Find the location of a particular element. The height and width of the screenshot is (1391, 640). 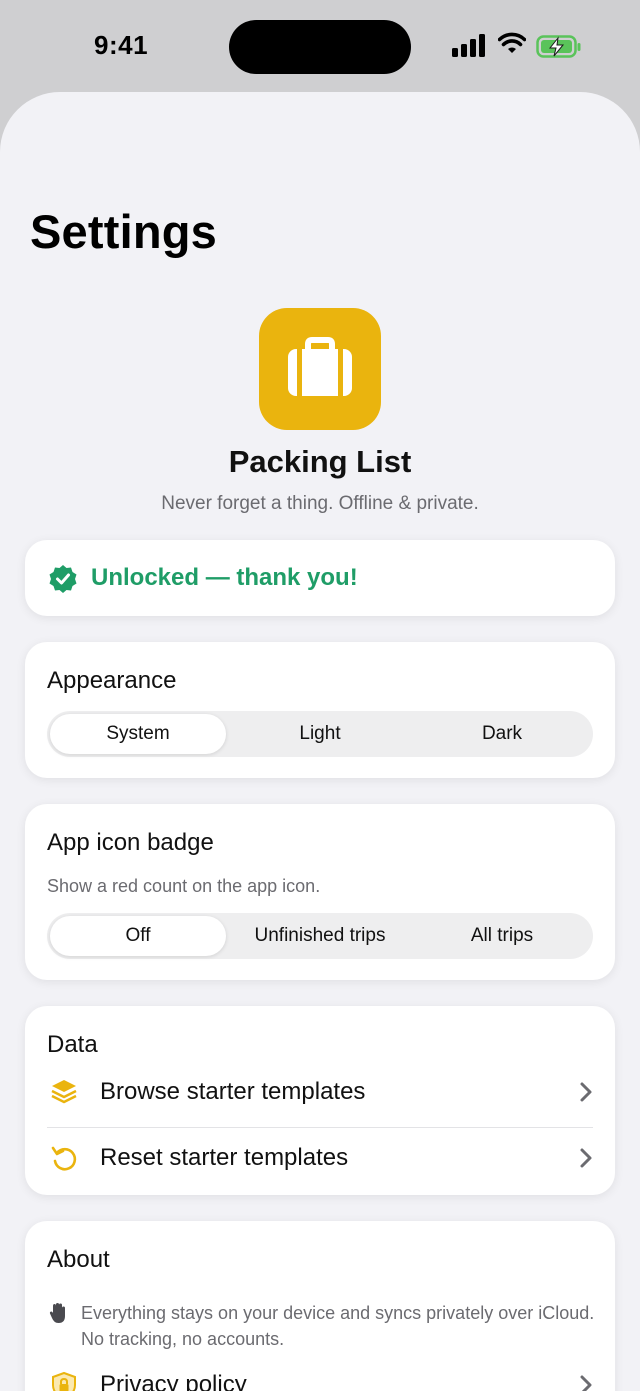

status-bar: 9:41 is located at coordinates (320, 46).